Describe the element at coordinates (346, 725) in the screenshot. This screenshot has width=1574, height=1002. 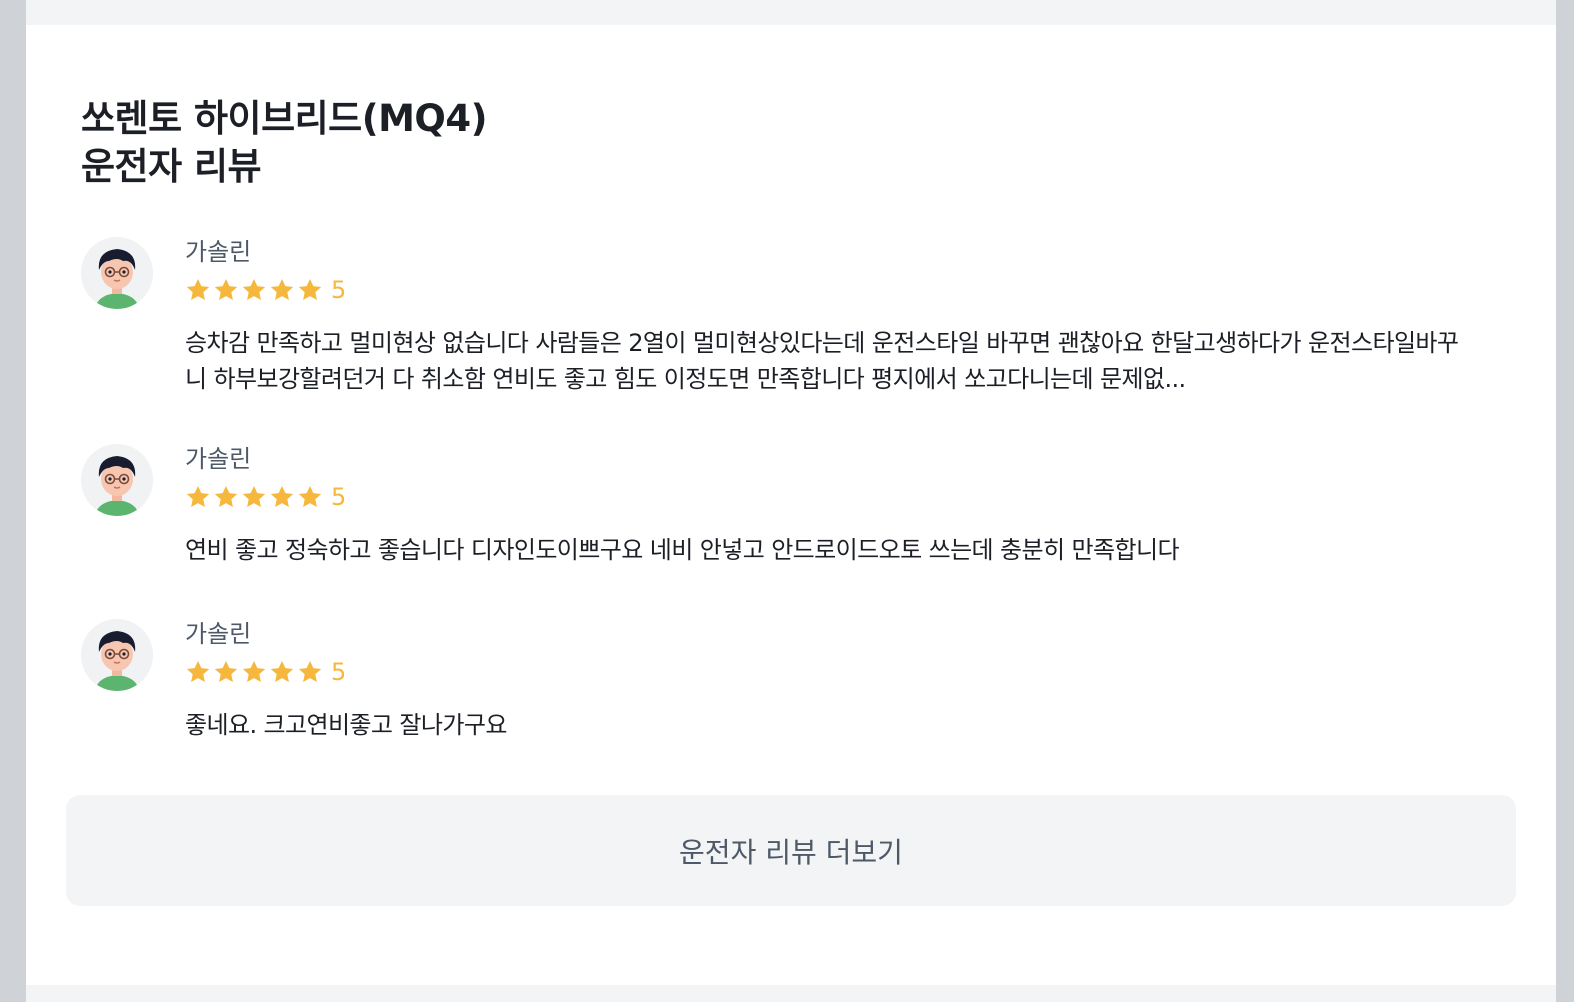
I see `review-text: 좋네요. 크고연비좋고 잘나가구요` at that location.